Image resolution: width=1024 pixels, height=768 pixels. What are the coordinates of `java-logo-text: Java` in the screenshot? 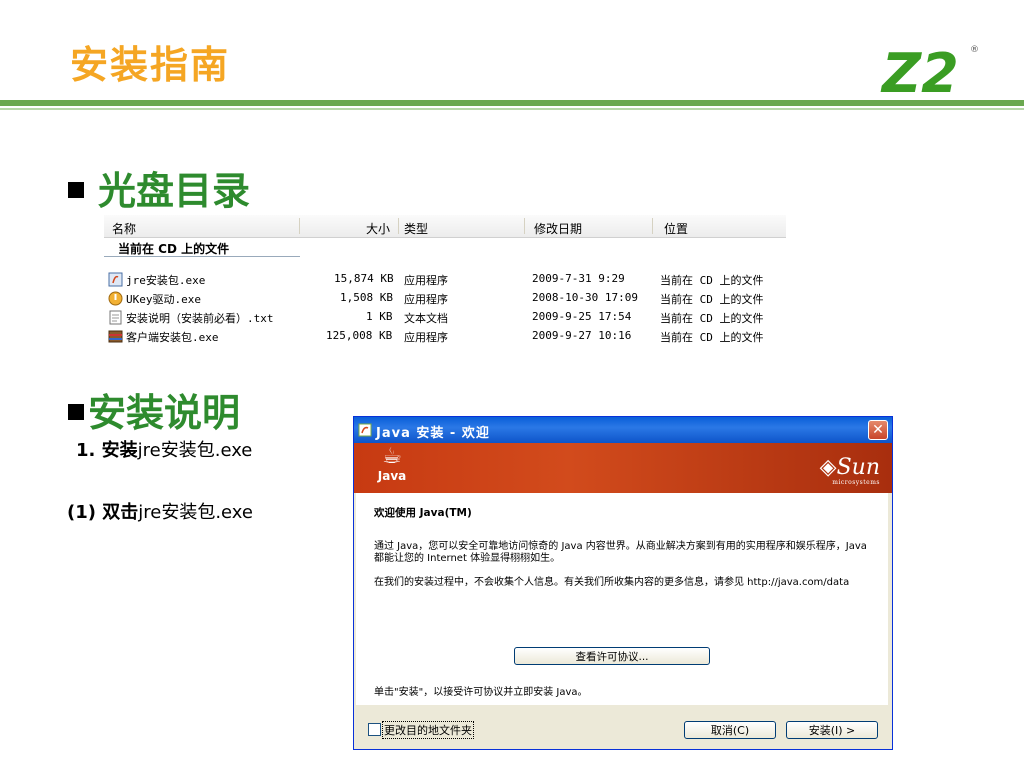 It's located at (392, 476).